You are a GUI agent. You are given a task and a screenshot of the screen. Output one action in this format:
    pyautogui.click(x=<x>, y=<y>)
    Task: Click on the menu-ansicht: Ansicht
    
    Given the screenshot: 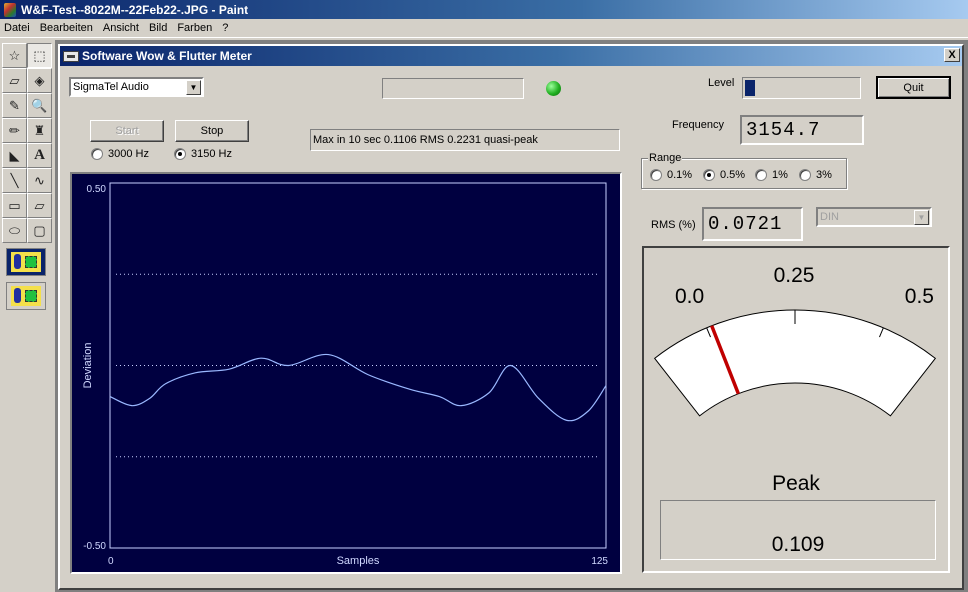 What is the action you would take?
    pyautogui.click(x=123, y=28)
    